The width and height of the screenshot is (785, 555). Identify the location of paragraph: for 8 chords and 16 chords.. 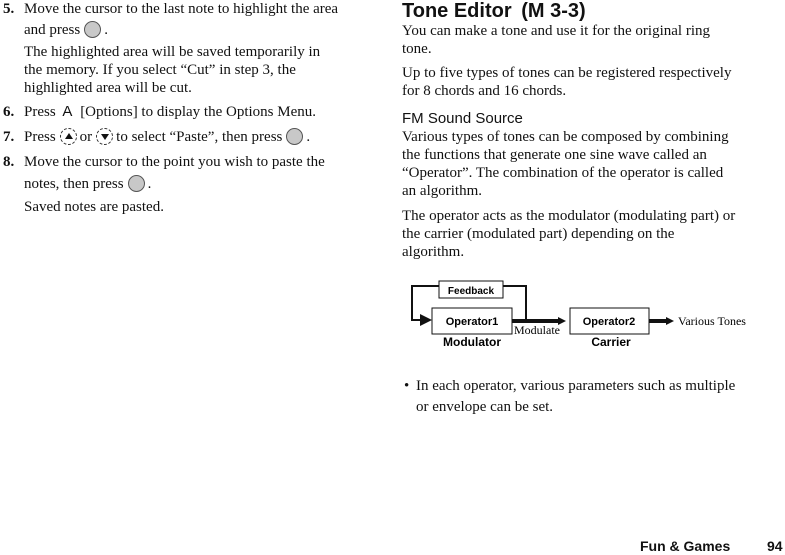
(484, 91).